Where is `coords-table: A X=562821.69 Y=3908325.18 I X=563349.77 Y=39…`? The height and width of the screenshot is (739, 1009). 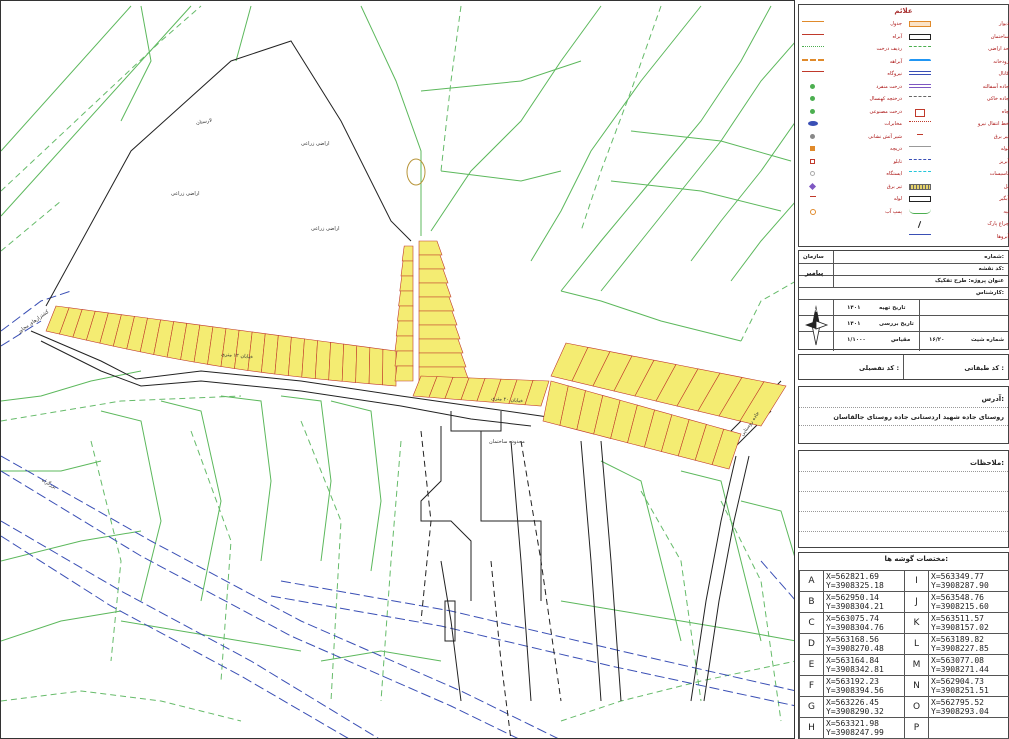 coords-table: A X=562821.69 Y=3908325.18 I X=563349.77 Y=39… is located at coordinates (904, 654).